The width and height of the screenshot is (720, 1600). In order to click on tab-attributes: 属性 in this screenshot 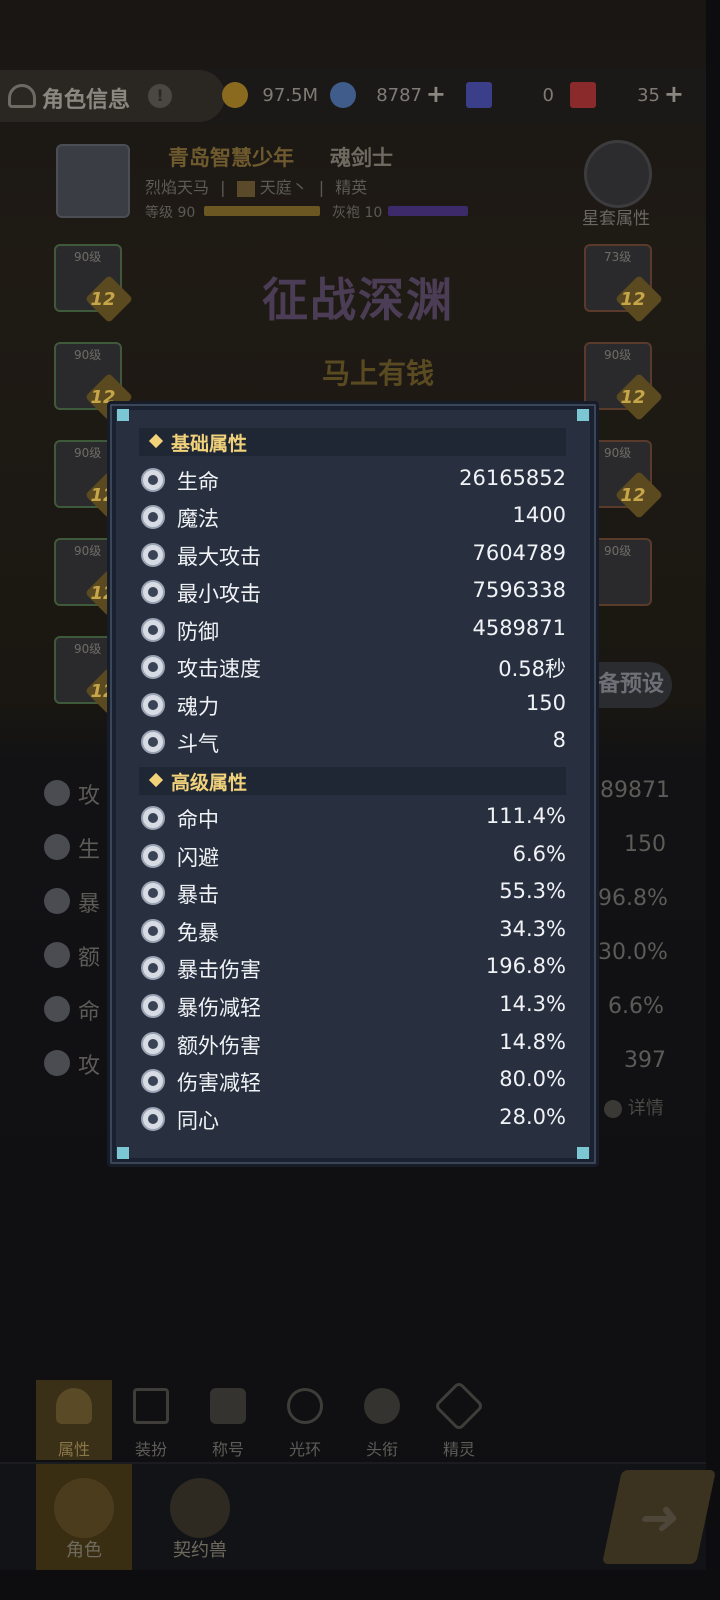, I will do `click(74, 1420)`.